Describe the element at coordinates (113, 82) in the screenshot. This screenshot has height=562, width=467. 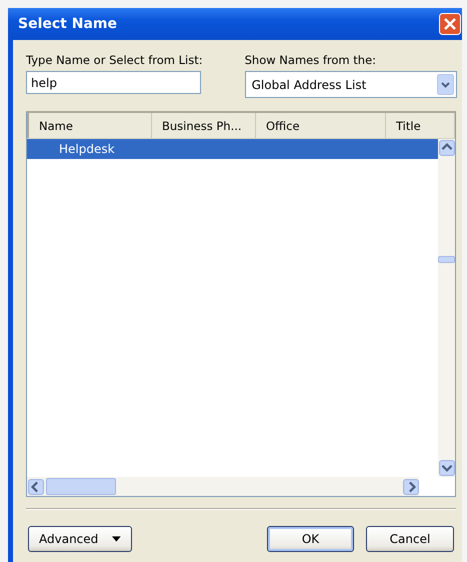
I see `name-input-field: help` at that location.